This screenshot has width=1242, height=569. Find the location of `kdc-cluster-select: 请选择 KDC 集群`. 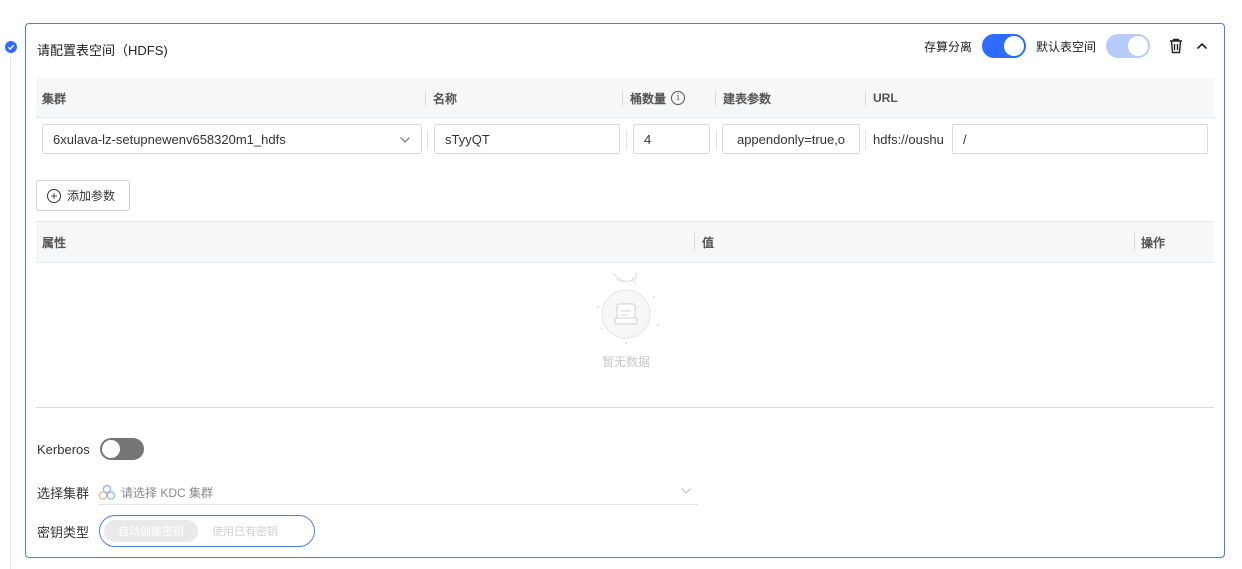

kdc-cluster-select: 请选择 KDC 集群 is located at coordinates (398, 492).